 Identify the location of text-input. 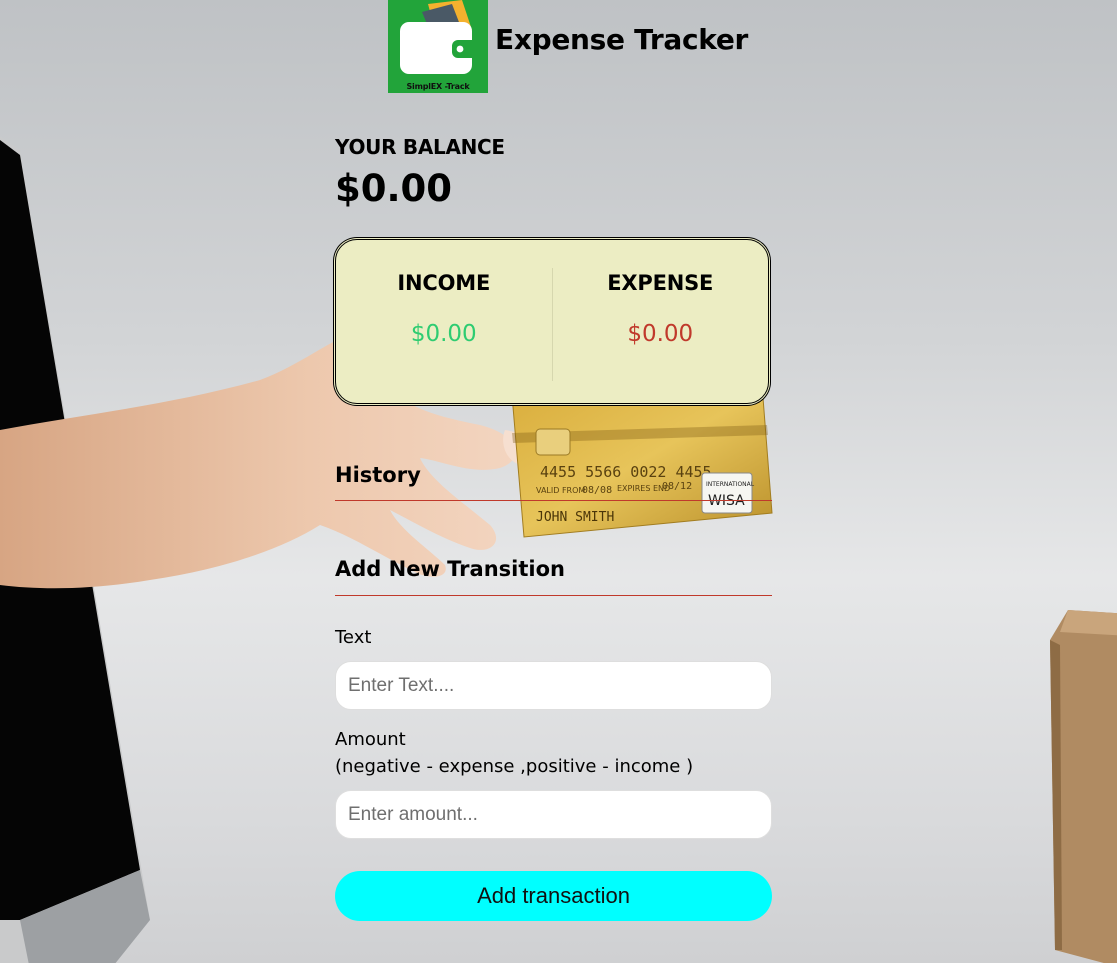
(553, 685).